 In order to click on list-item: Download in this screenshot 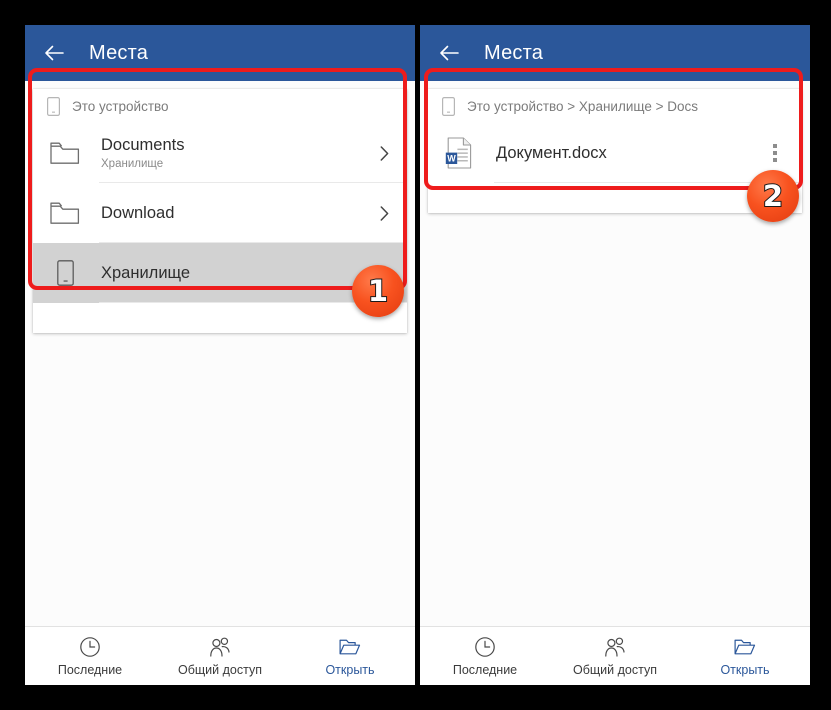, I will do `click(220, 213)`.